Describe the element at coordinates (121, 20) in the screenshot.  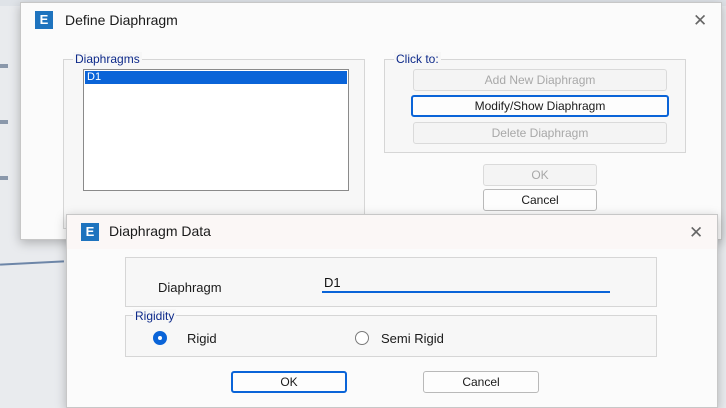
I see `dialog-title: Define Diaphragm` at that location.